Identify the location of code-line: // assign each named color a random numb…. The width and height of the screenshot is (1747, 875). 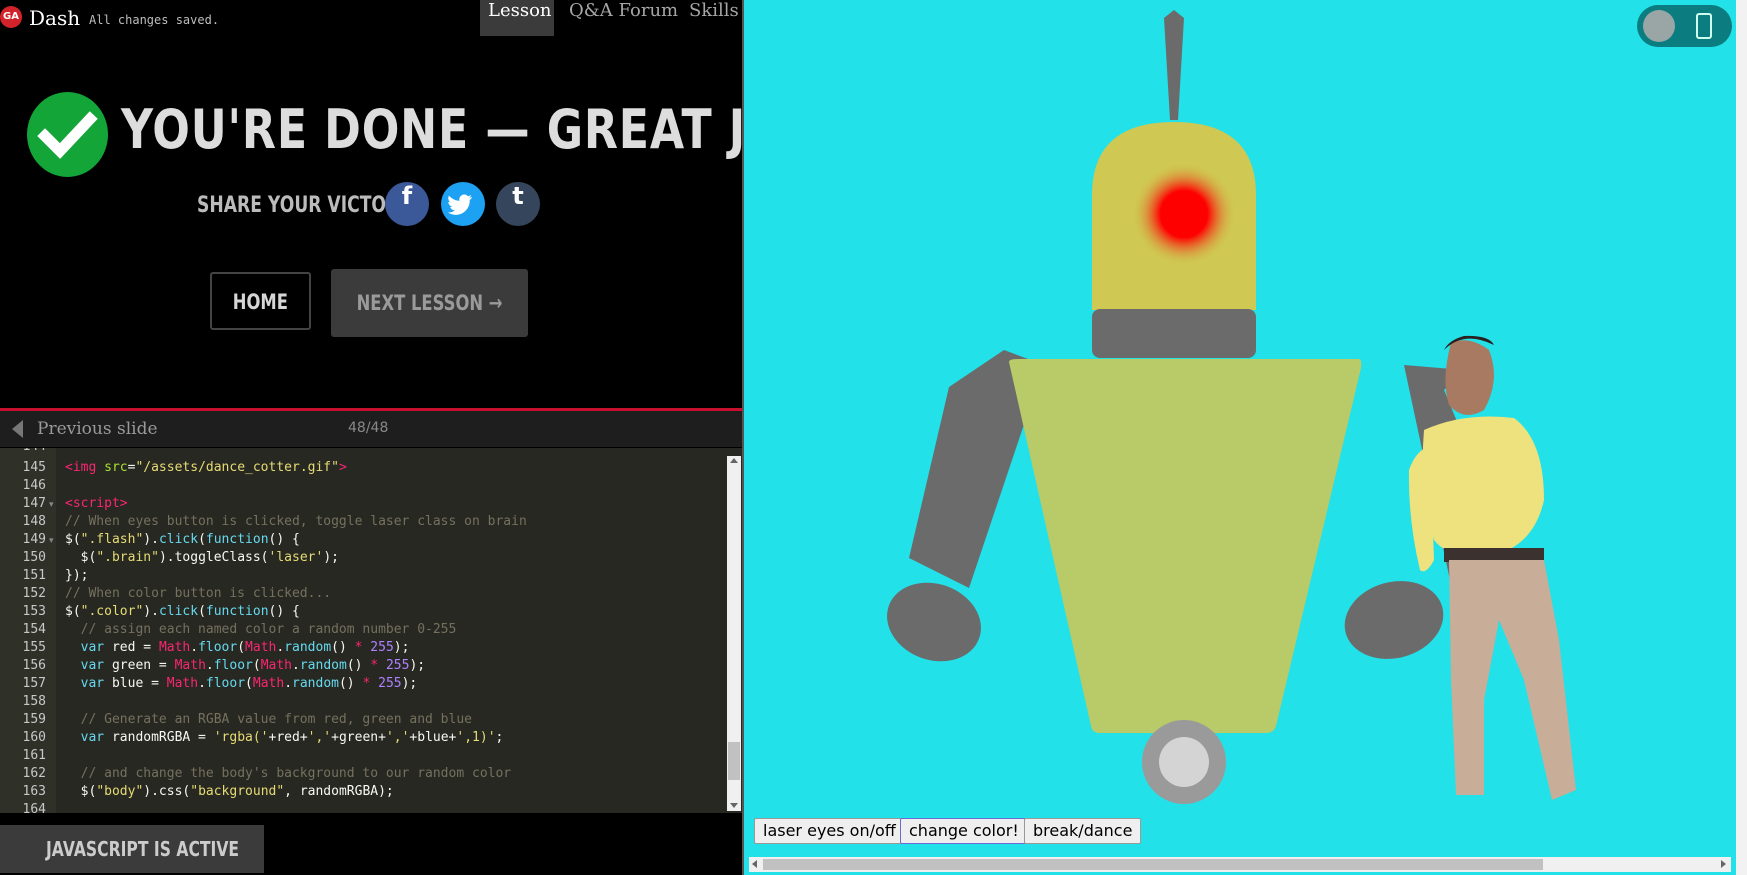
(261, 629).